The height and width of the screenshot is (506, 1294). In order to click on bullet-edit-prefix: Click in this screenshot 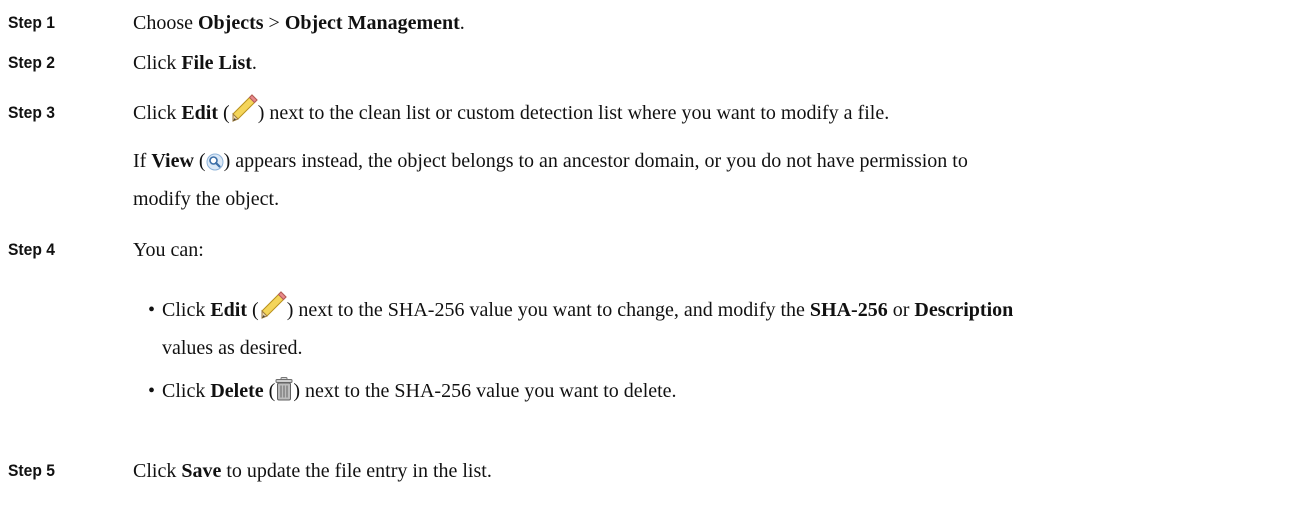, I will do `click(186, 310)`.